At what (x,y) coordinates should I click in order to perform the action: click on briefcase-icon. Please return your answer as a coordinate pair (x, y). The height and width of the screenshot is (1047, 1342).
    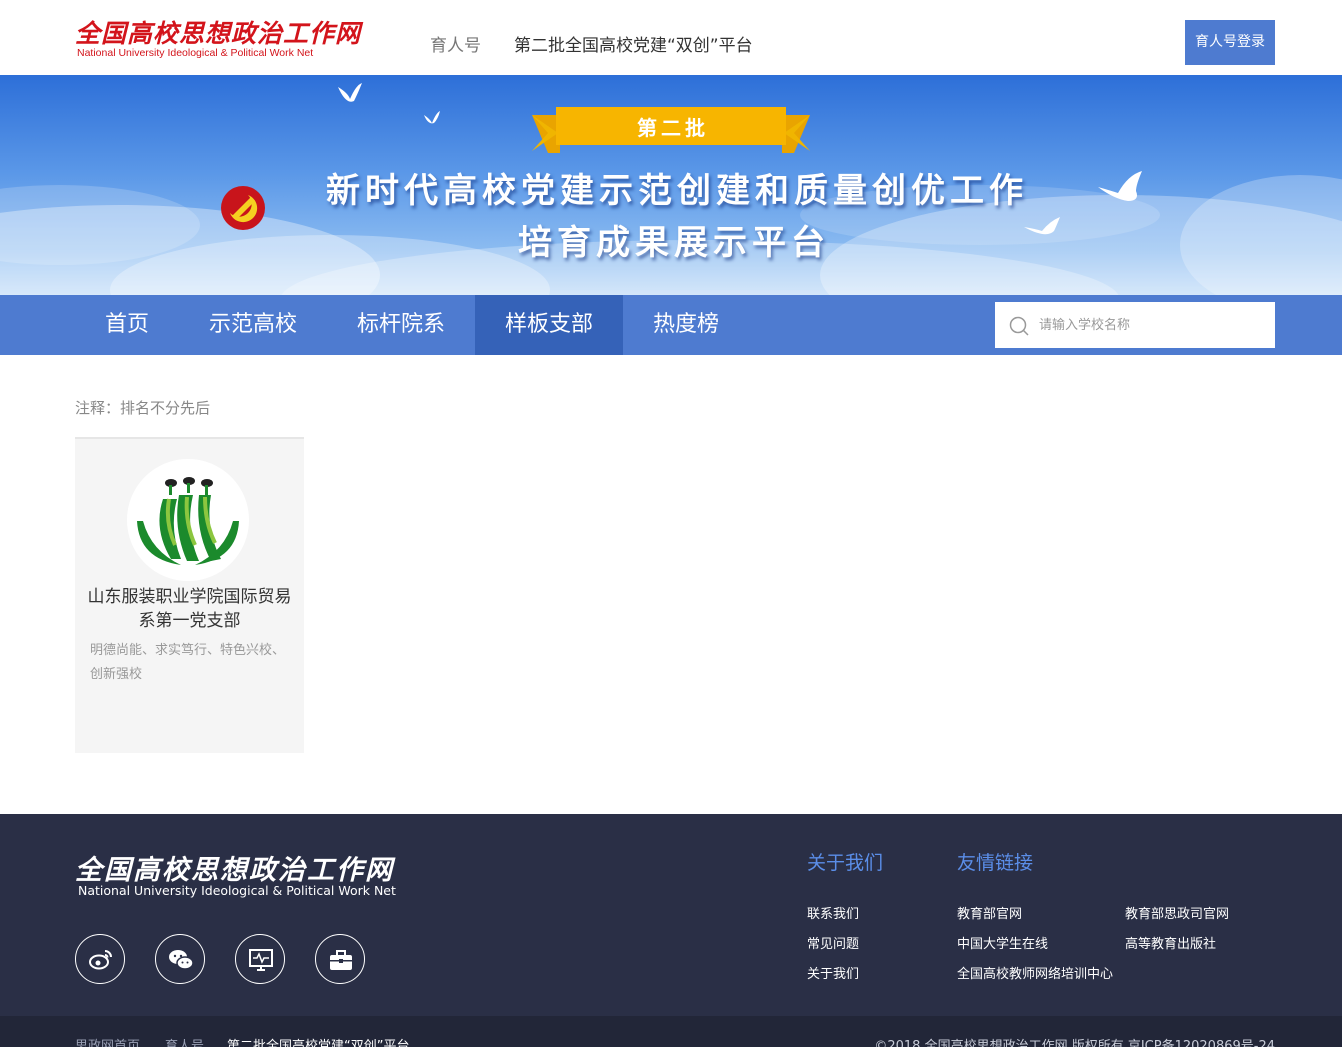
    Looking at the image, I should click on (340, 959).